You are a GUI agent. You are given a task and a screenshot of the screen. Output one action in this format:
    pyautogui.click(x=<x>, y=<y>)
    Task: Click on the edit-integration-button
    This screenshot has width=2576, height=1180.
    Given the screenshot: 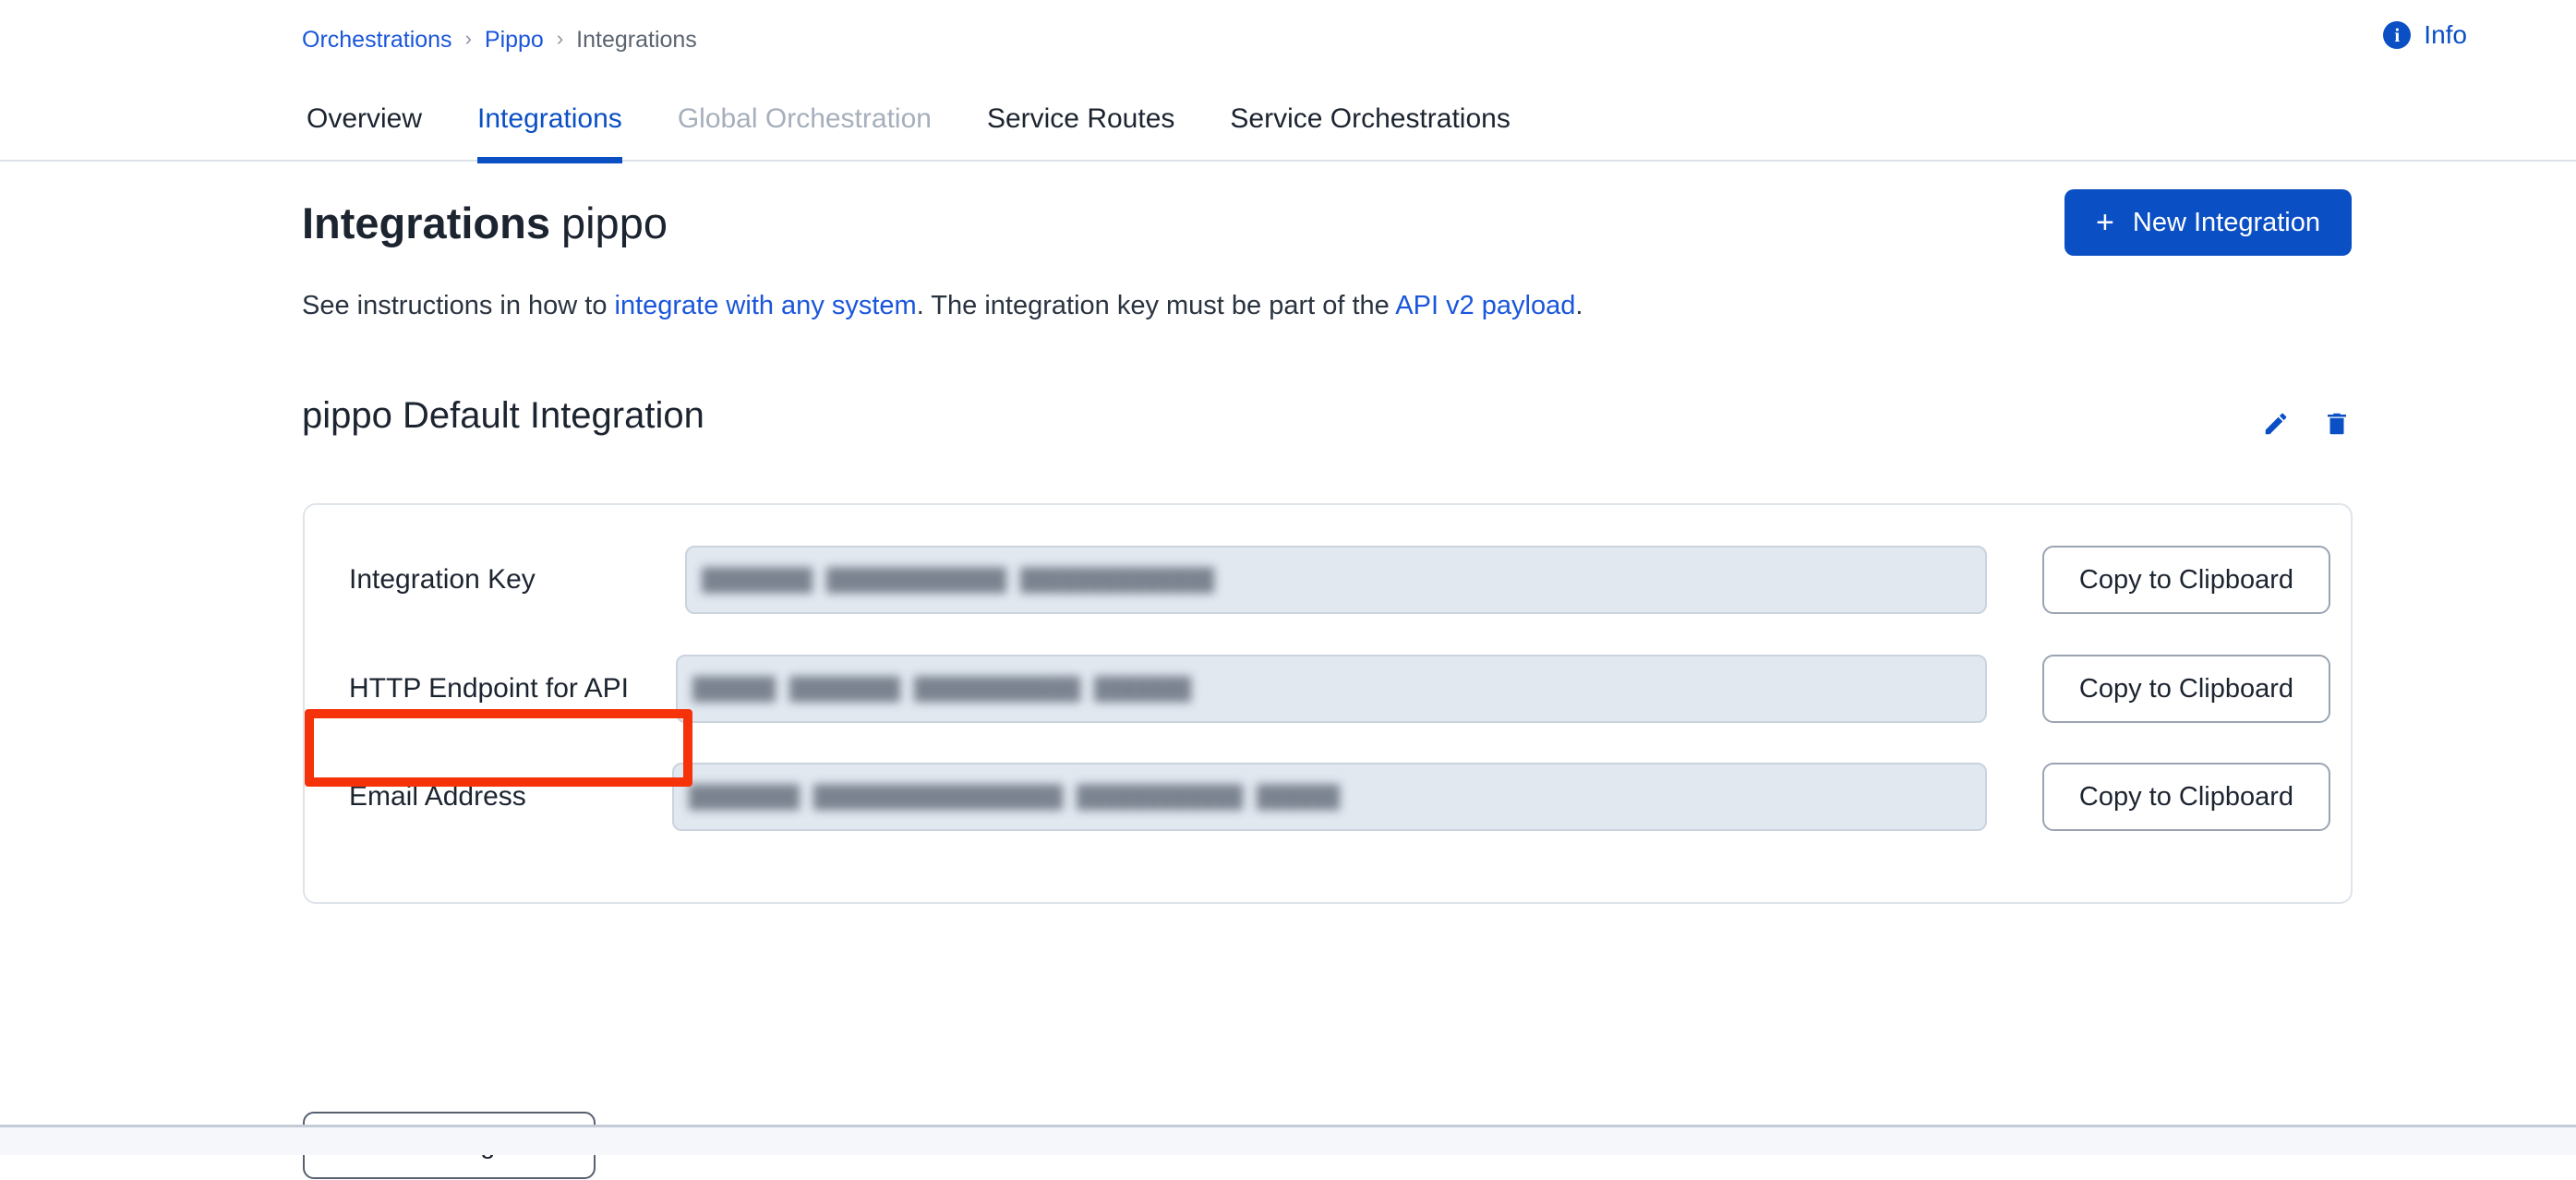 What is the action you would take?
    pyautogui.click(x=2276, y=424)
    